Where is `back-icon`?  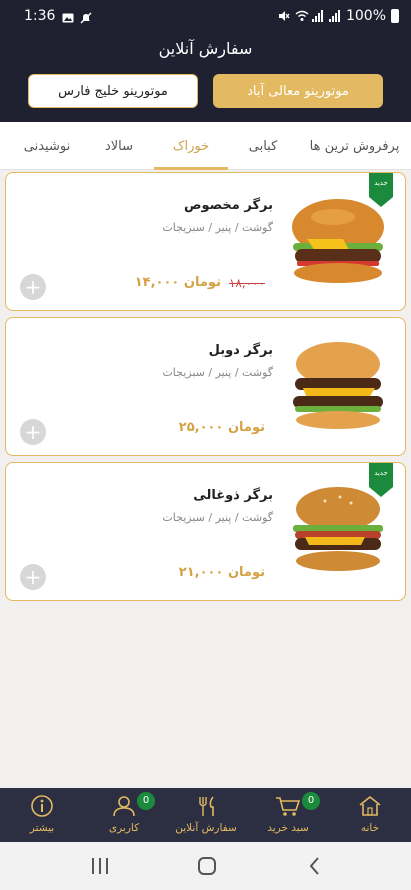
back-icon is located at coordinates (315, 866).